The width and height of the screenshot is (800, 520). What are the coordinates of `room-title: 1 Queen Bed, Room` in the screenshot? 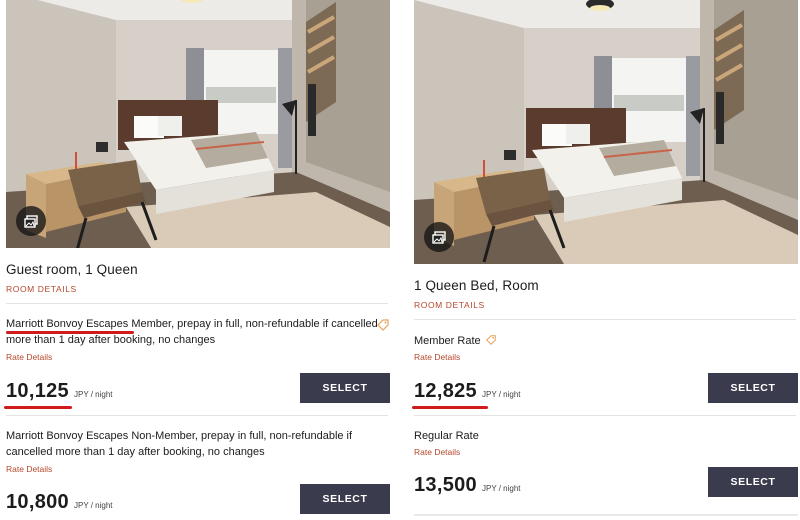 It's located at (476, 285).